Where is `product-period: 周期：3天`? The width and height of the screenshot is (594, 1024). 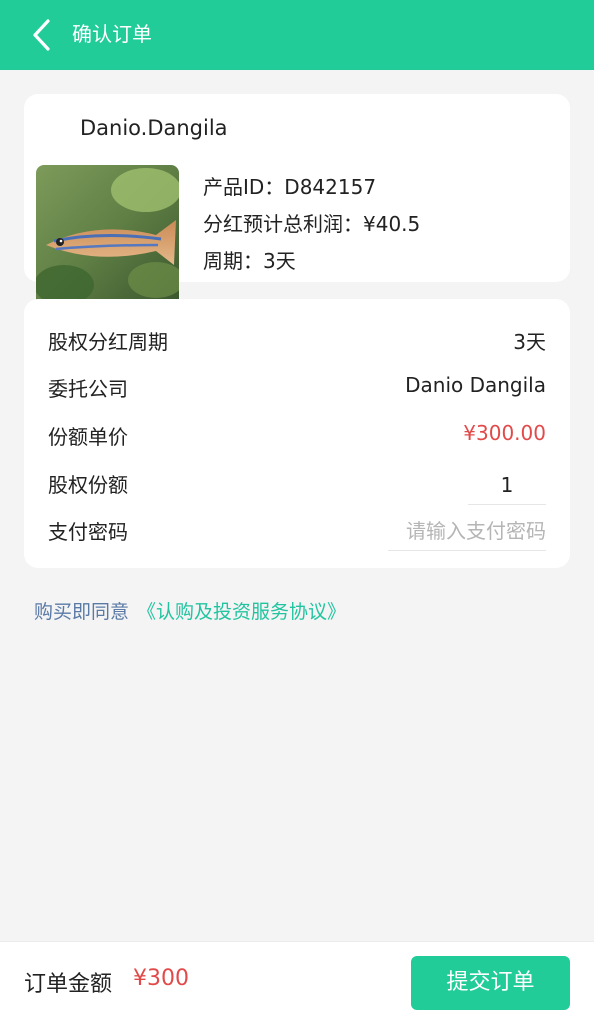 product-period: 周期：3天 is located at coordinates (249, 261).